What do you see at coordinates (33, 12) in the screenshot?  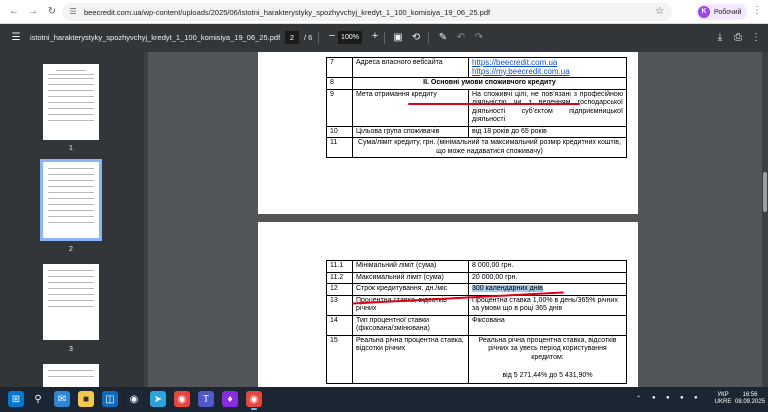 I see `forward-icon: →` at bounding box center [33, 12].